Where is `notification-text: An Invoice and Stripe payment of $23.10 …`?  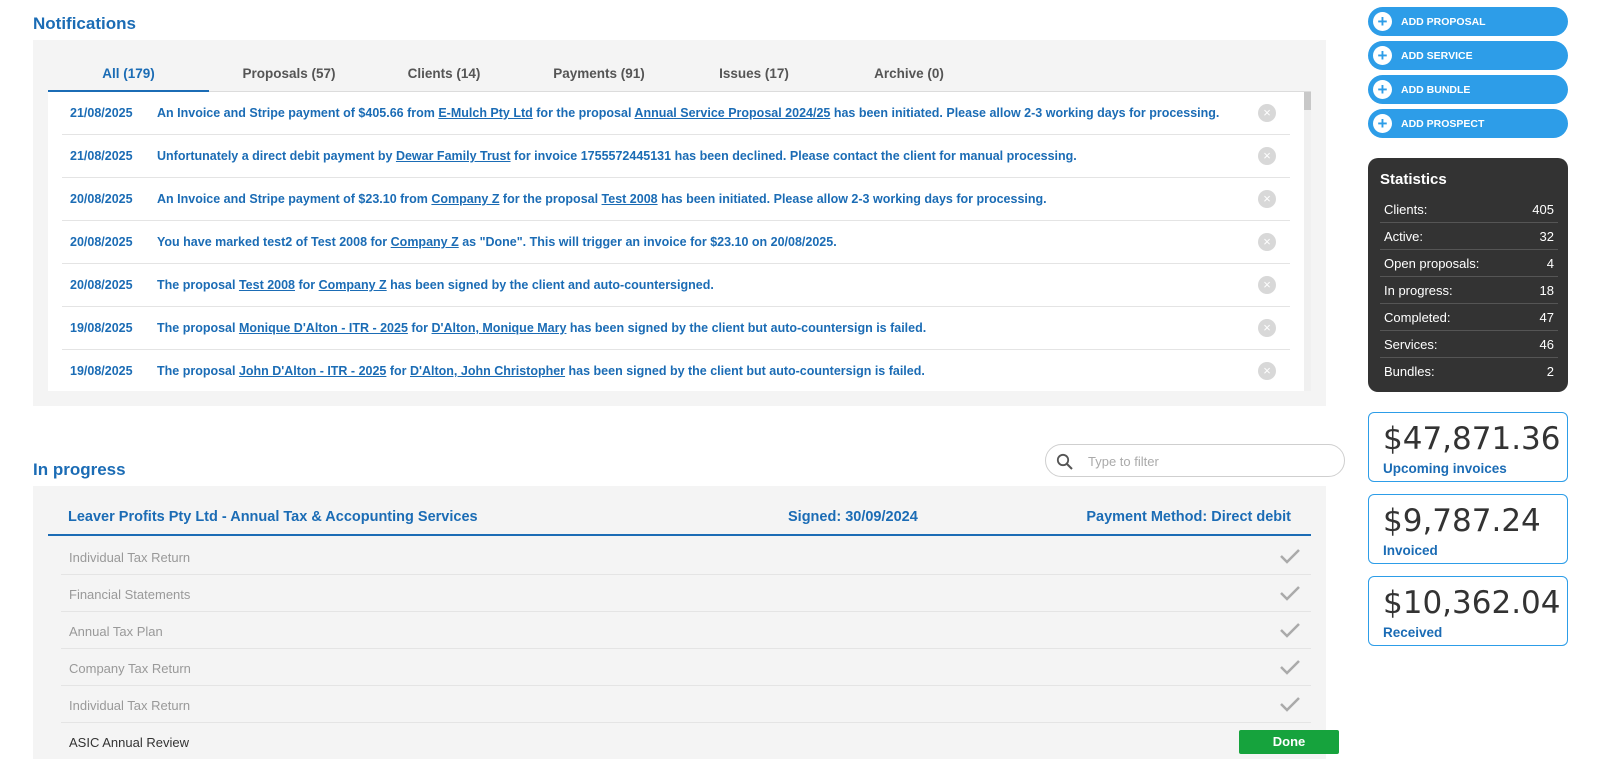
notification-text: An Invoice and Stripe payment of $23.10 … is located at coordinates (294, 199).